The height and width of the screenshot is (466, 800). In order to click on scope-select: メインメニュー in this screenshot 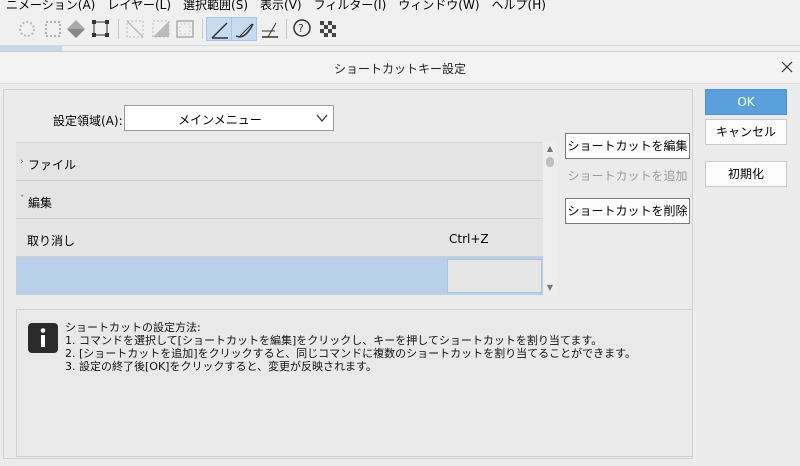, I will do `click(229, 118)`.